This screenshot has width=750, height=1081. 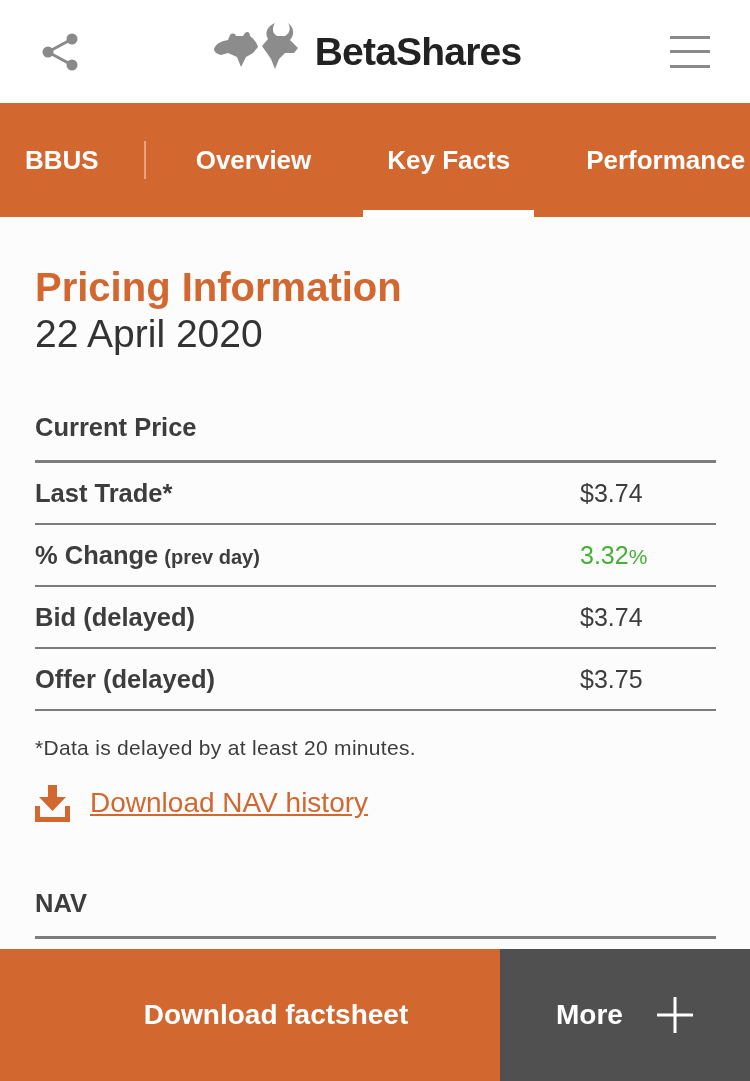 What do you see at coordinates (219, 287) in the screenshot?
I see `section-title: Pricing Information` at bounding box center [219, 287].